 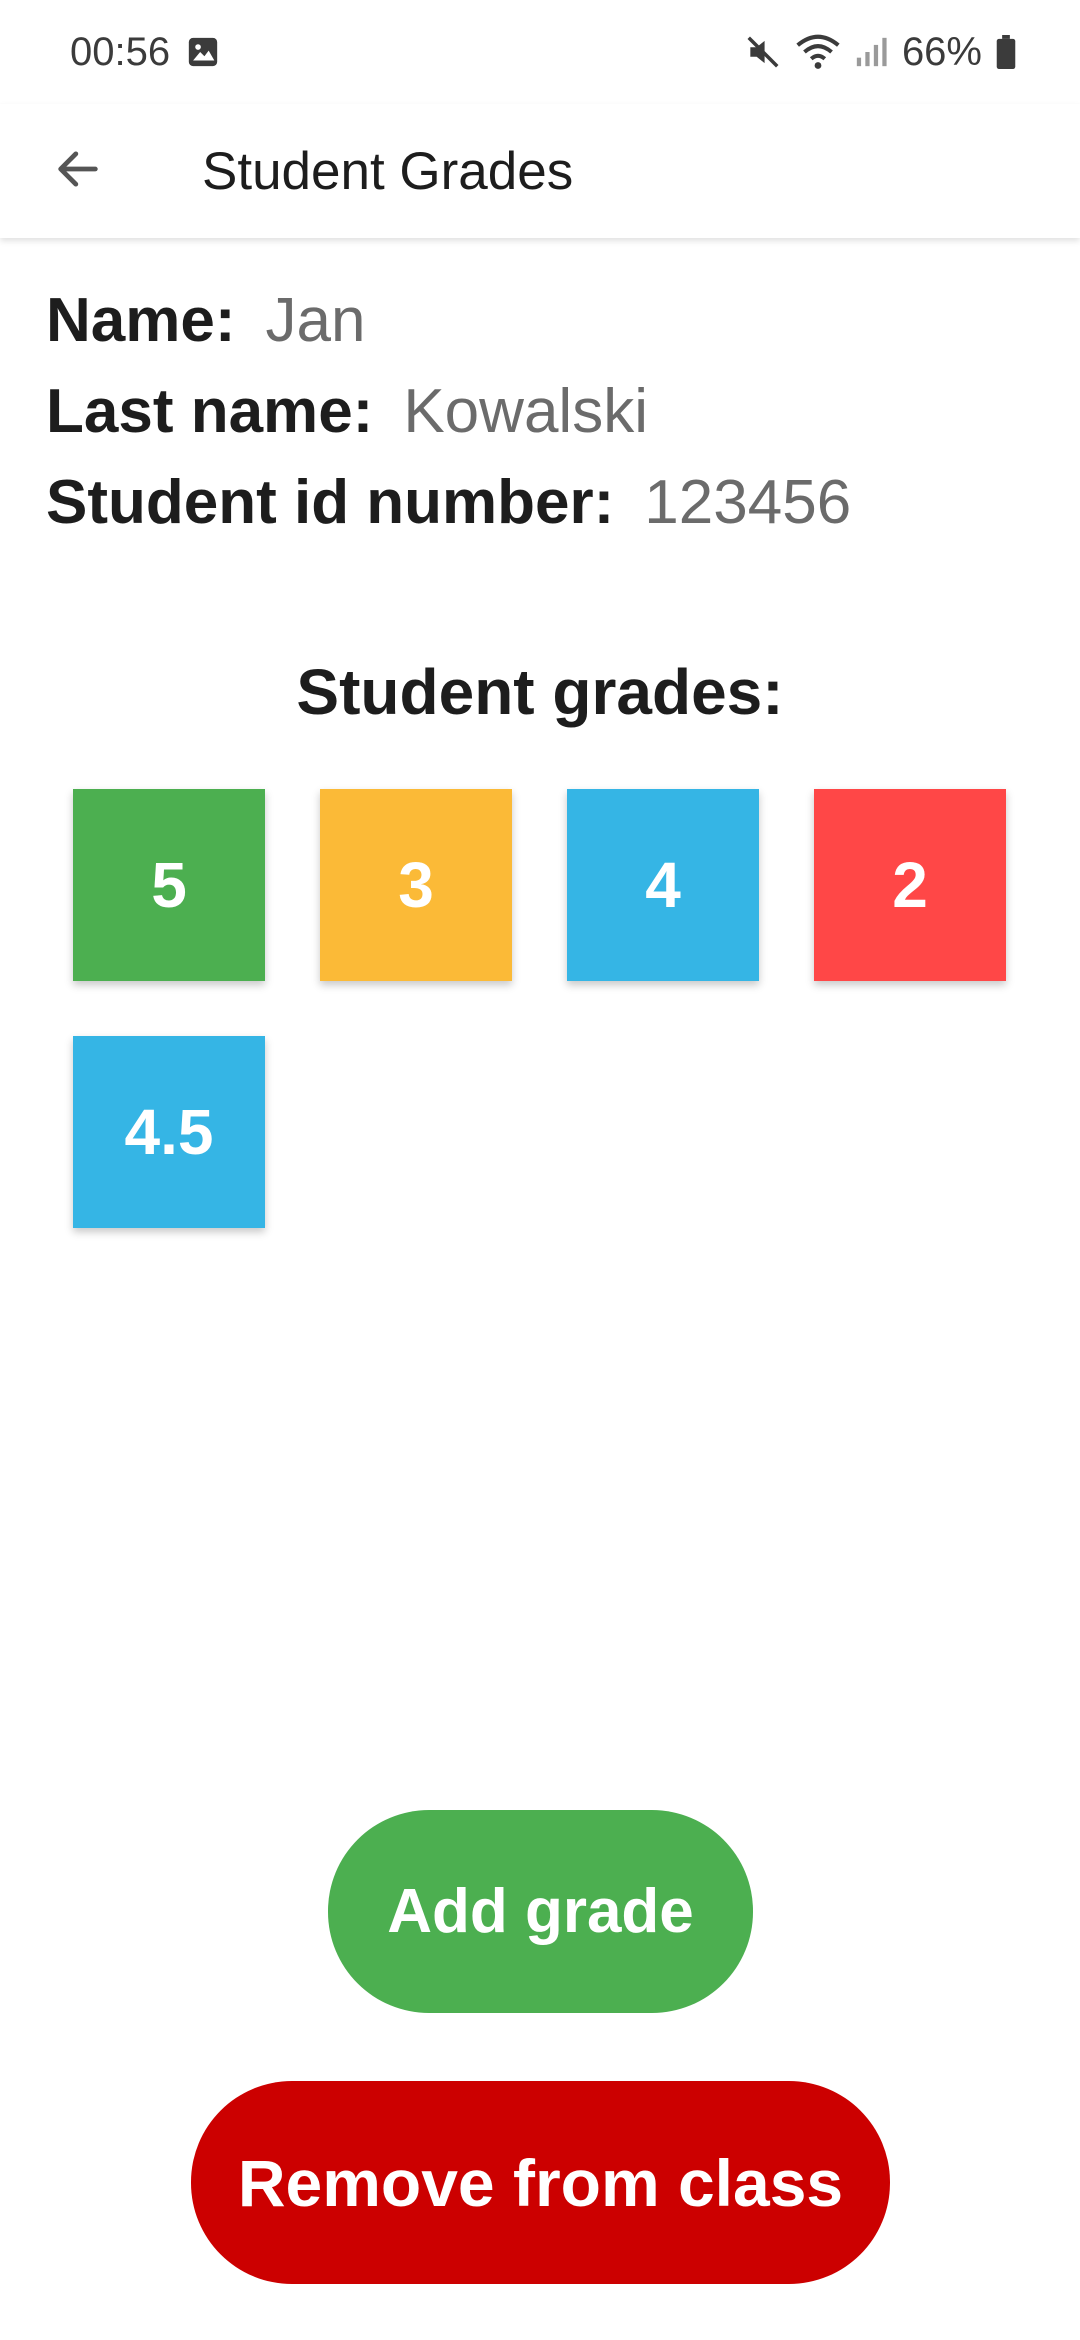 What do you see at coordinates (546, 330) in the screenshot?
I see `name-row: Name: Jan` at bounding box center [546, 330].